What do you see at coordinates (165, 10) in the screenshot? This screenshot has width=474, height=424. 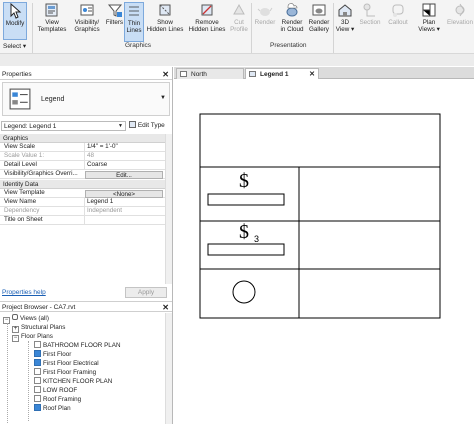 I see `show-hidden-lines-icon` at bounding box center [165, 10].